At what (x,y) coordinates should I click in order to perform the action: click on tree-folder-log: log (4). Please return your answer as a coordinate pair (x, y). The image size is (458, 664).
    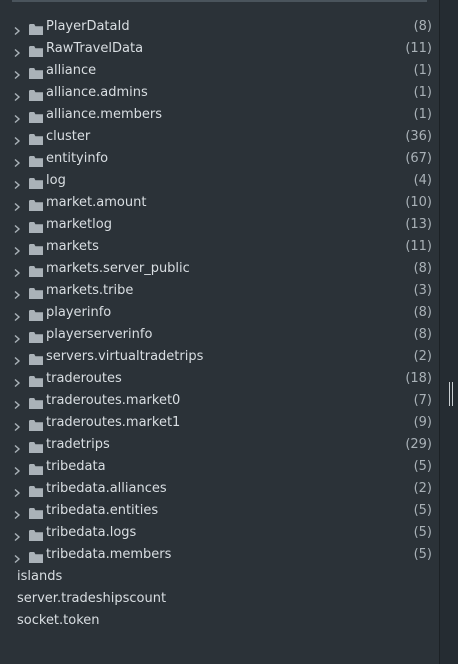
    Looking at the image, I should click on (220, 181).